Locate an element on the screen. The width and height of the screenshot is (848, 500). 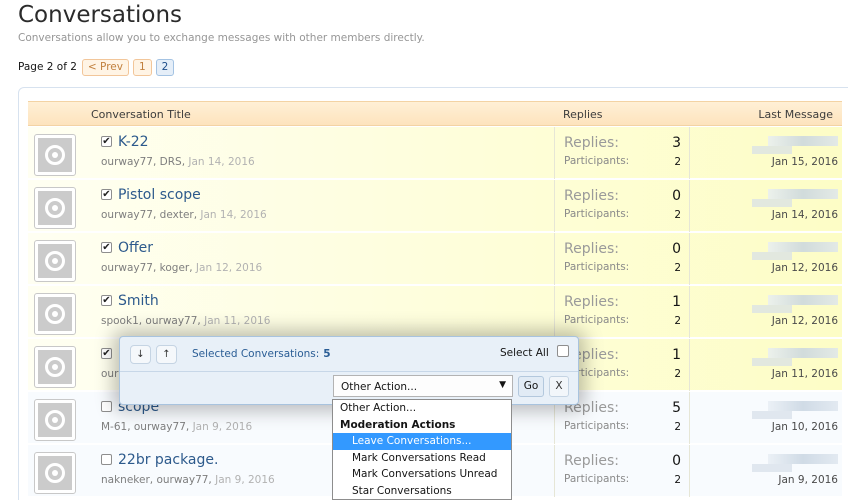
start-date: Jan 9, 2016 is located at coordinates (222, 427).